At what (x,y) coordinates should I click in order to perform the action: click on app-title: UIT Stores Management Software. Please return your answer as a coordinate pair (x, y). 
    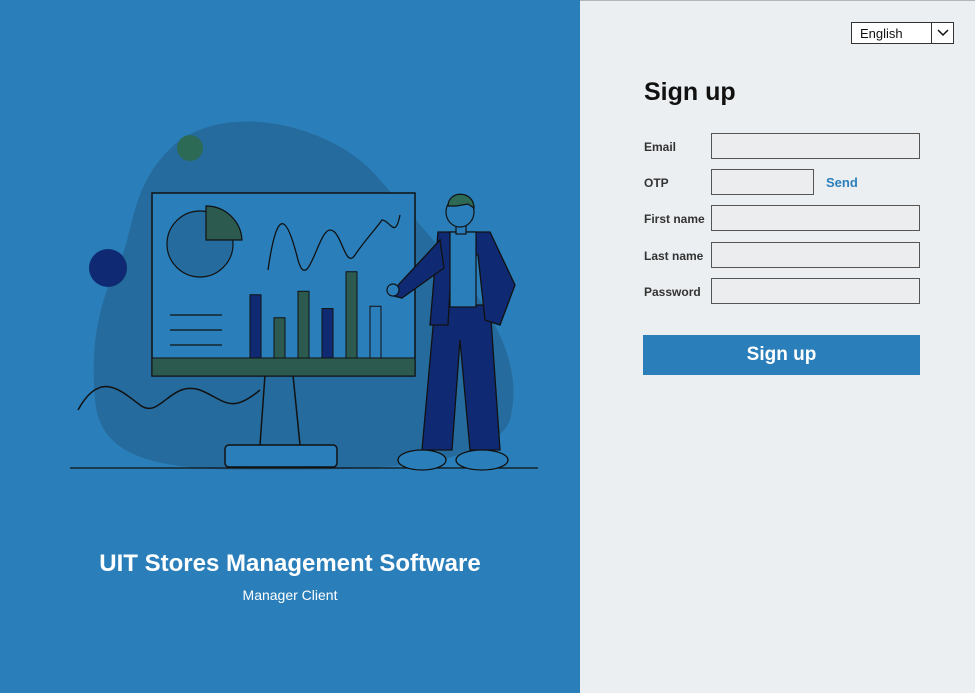
    Looking at the image, I should click on (290, 563).